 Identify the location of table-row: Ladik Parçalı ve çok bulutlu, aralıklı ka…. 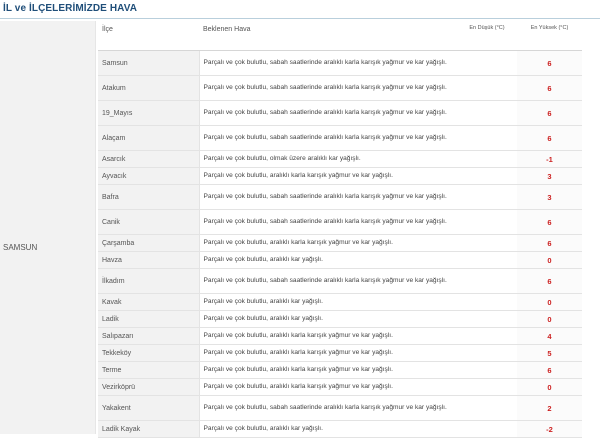
(340, 319).